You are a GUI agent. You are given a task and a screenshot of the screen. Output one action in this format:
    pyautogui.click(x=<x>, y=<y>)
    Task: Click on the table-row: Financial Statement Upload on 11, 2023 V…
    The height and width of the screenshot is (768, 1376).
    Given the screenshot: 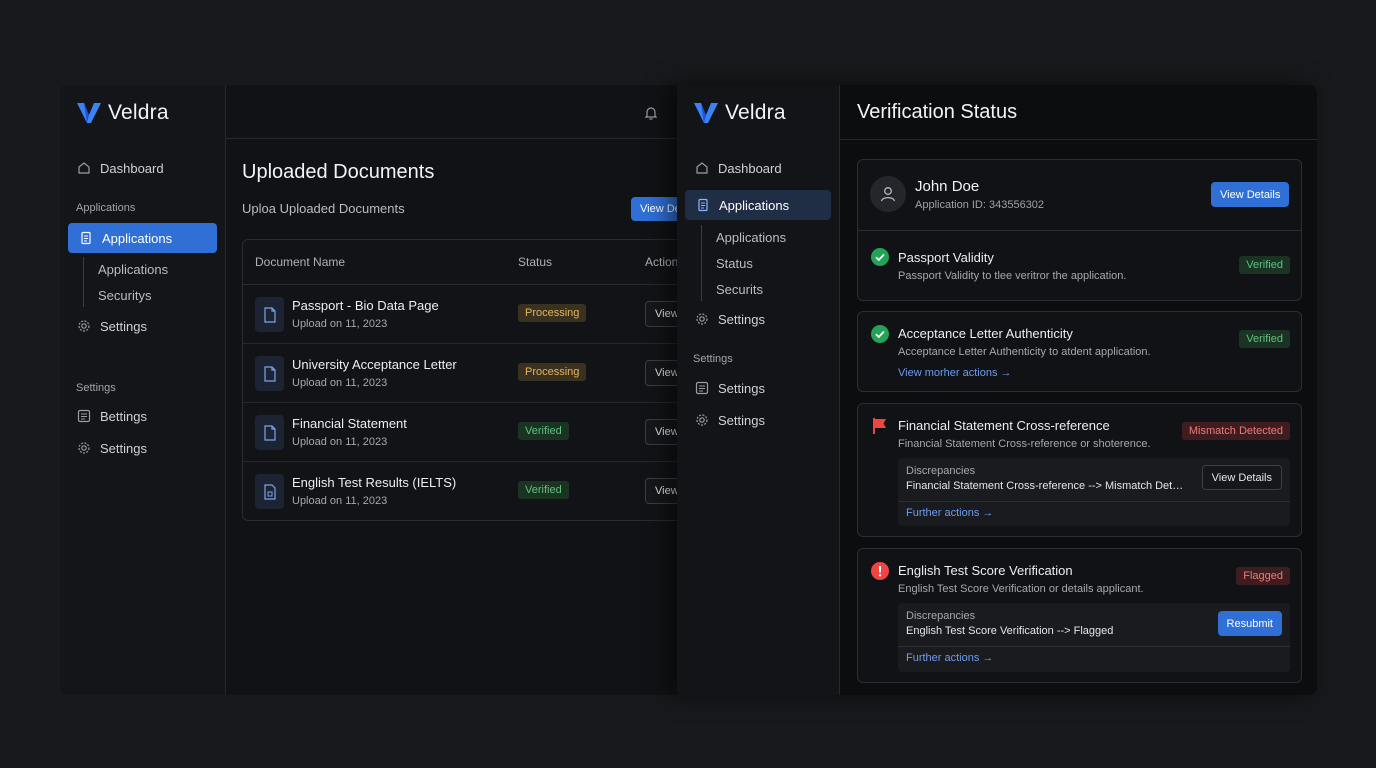 What is the action you would take?
    pyautogui.click(x=461, y=432)
    